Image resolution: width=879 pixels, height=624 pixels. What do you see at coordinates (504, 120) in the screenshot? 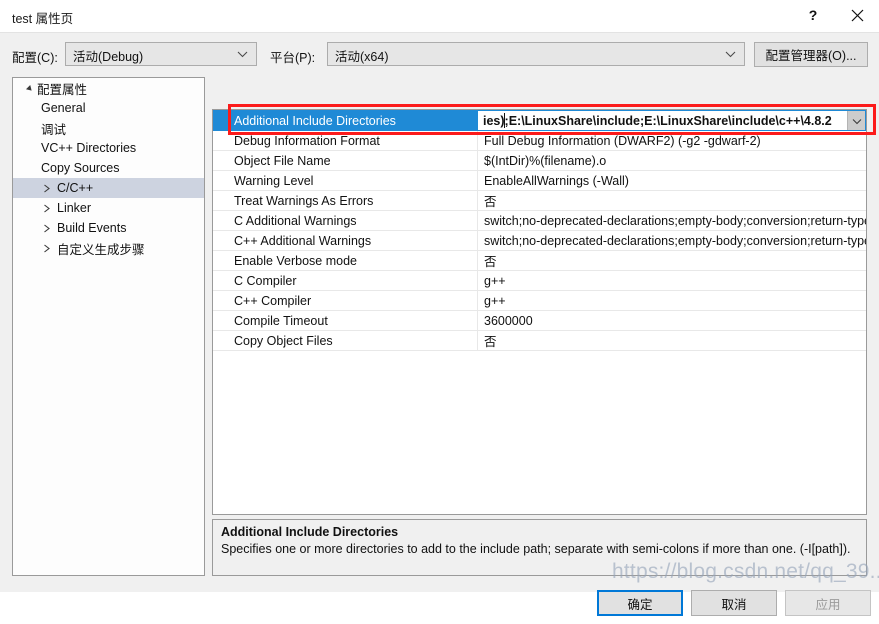
I see `text-caret` at bounding box center [504, 120].